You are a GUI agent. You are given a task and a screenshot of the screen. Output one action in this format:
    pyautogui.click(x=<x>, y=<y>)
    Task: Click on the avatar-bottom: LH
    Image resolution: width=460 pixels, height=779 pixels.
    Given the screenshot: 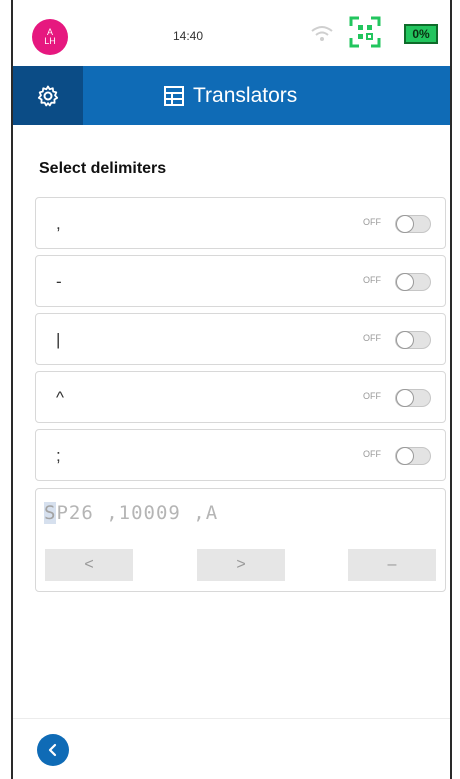 What is the action you would take?
    pyautogui.click(x=50, y=41)
    